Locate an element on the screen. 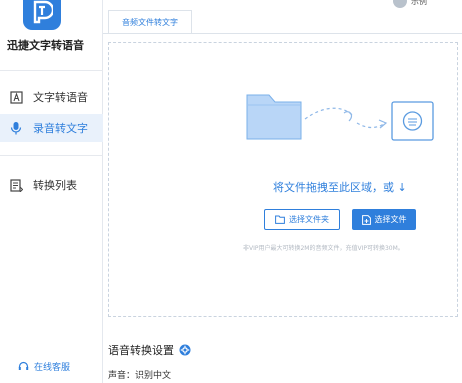  select-file-button: 选择文件 is located at coordinates (384, 219).